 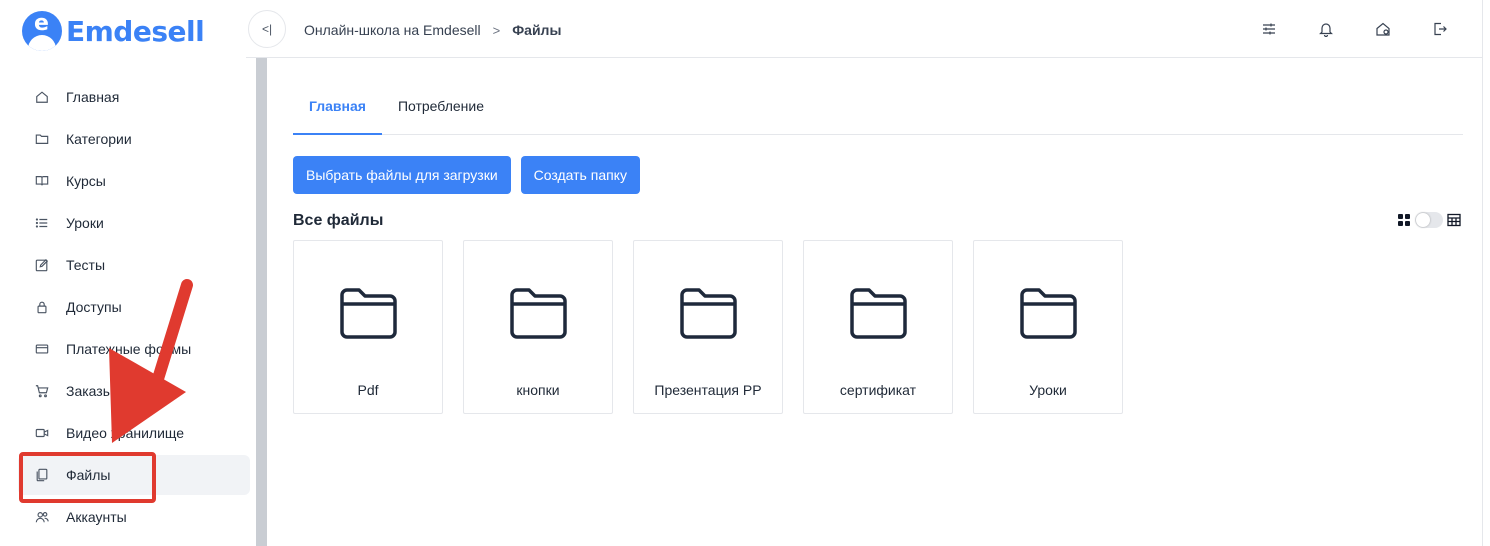 What do you see at coordinates (42, 223) in the screenshot?
I see `list-icon` at bounding box center [42, 223].